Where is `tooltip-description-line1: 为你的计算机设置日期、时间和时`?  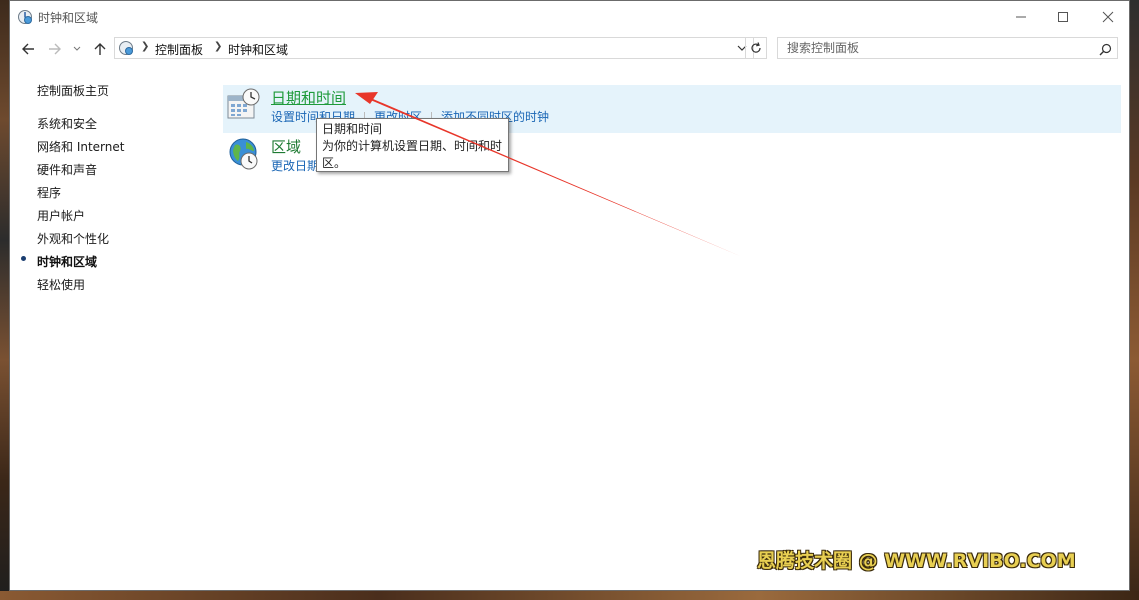 tooltip-description-line1: 为你的计算机设置日期、时间和时 is located at coordinates (412, 146).